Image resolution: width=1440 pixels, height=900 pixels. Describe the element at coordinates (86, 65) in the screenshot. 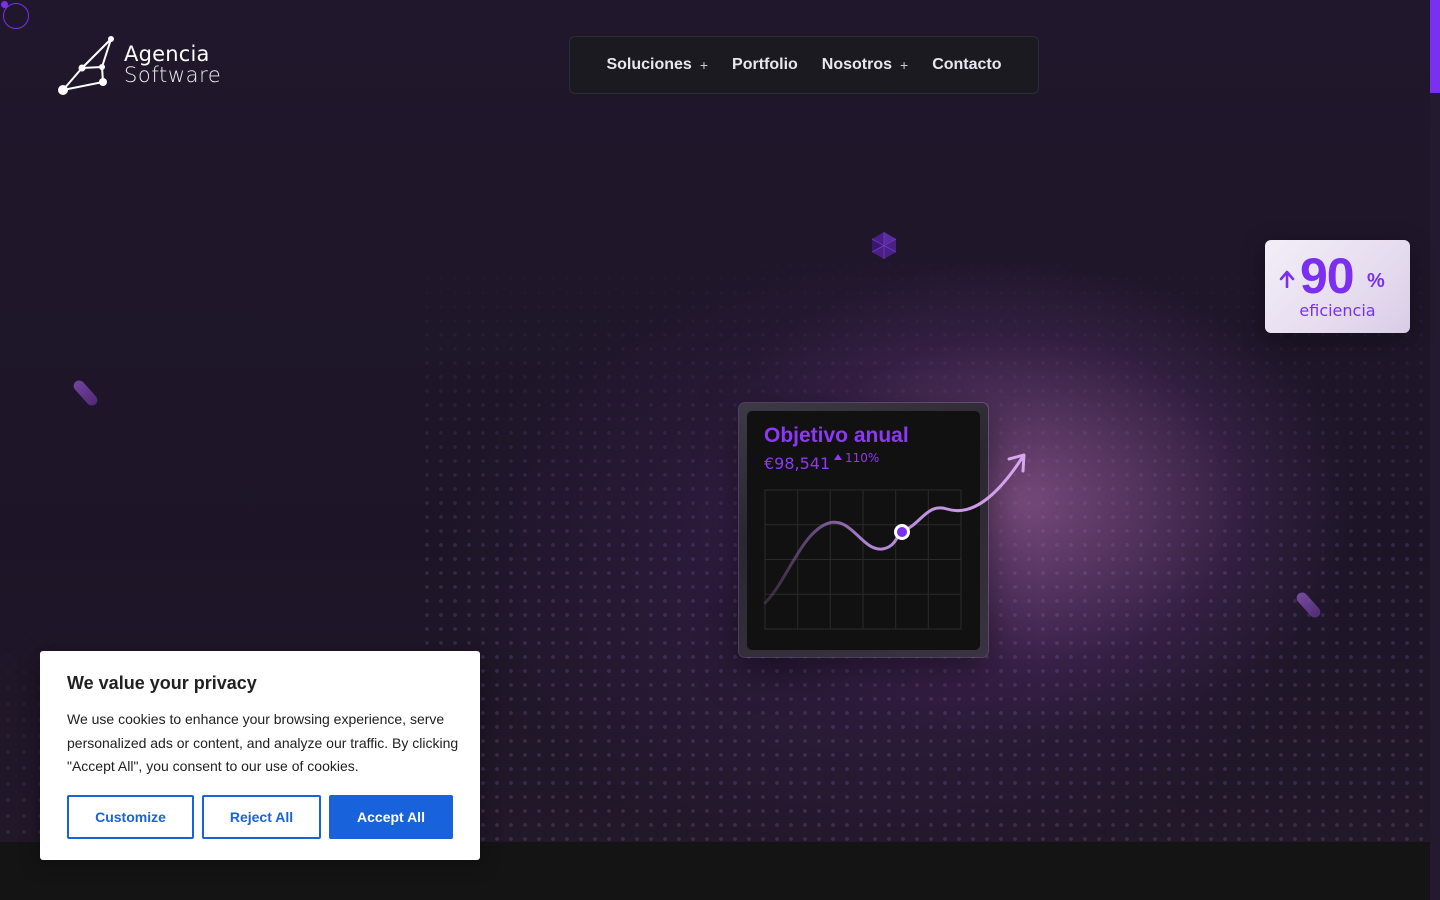

I see `constellation-logo-icon` at that location.